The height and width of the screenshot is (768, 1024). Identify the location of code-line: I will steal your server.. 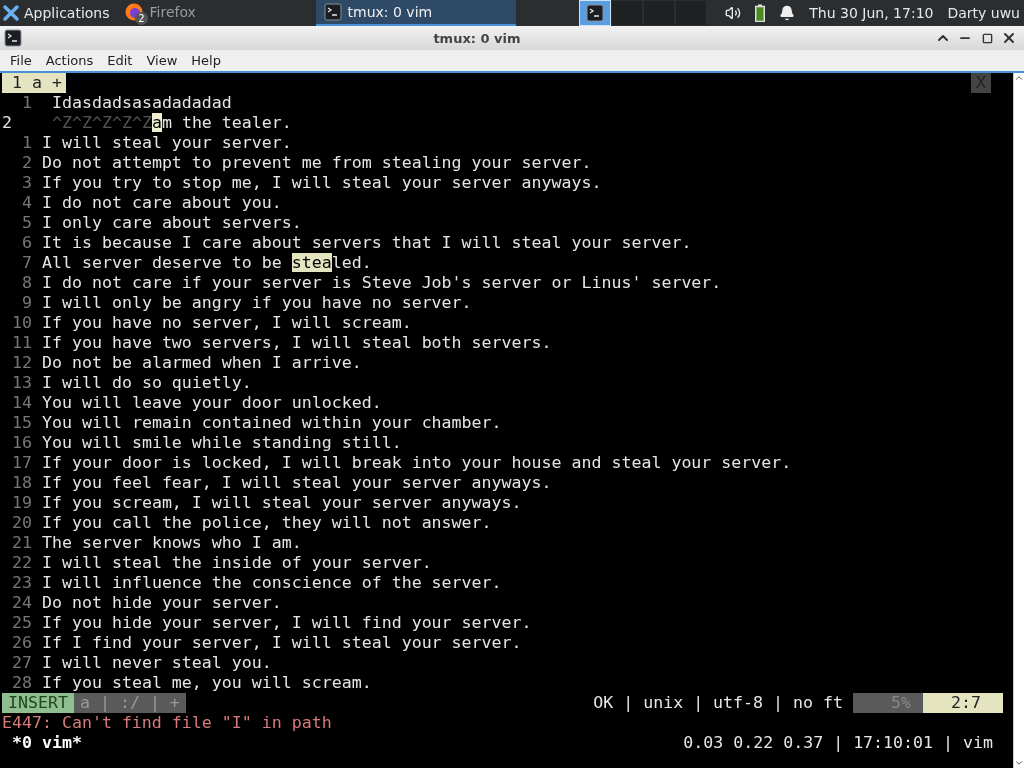
(167, 143).